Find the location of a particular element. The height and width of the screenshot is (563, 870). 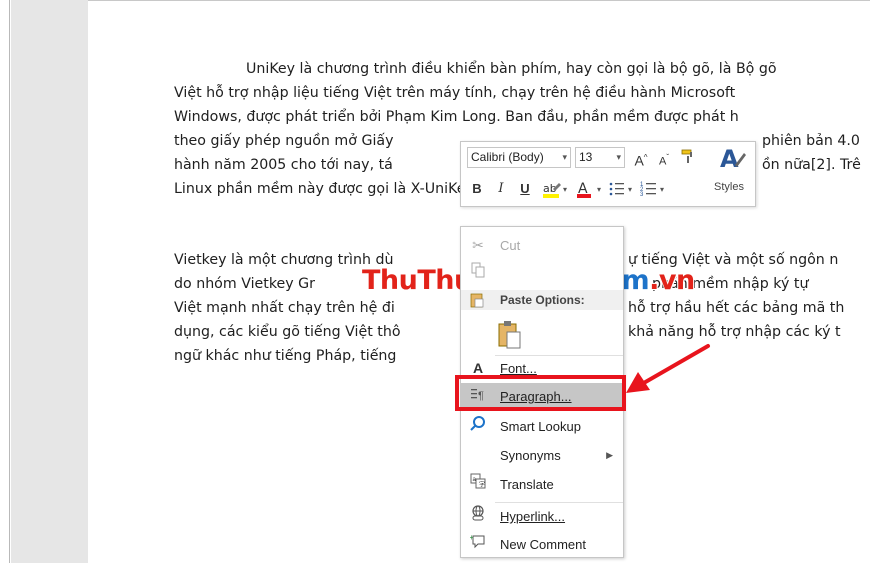

text-line: hỗ trợ hầu hết các bảng mã th is located at coordinates (736, 308).